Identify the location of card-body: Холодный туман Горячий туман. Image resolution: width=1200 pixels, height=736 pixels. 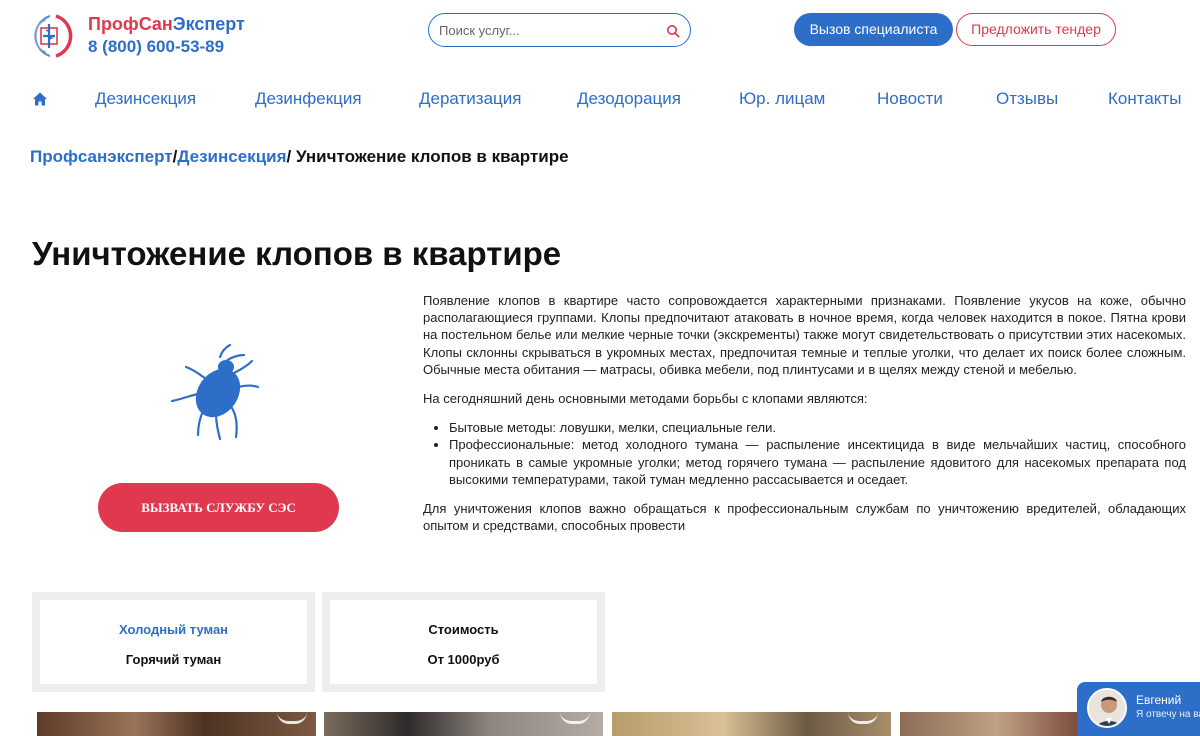
(173, 642).